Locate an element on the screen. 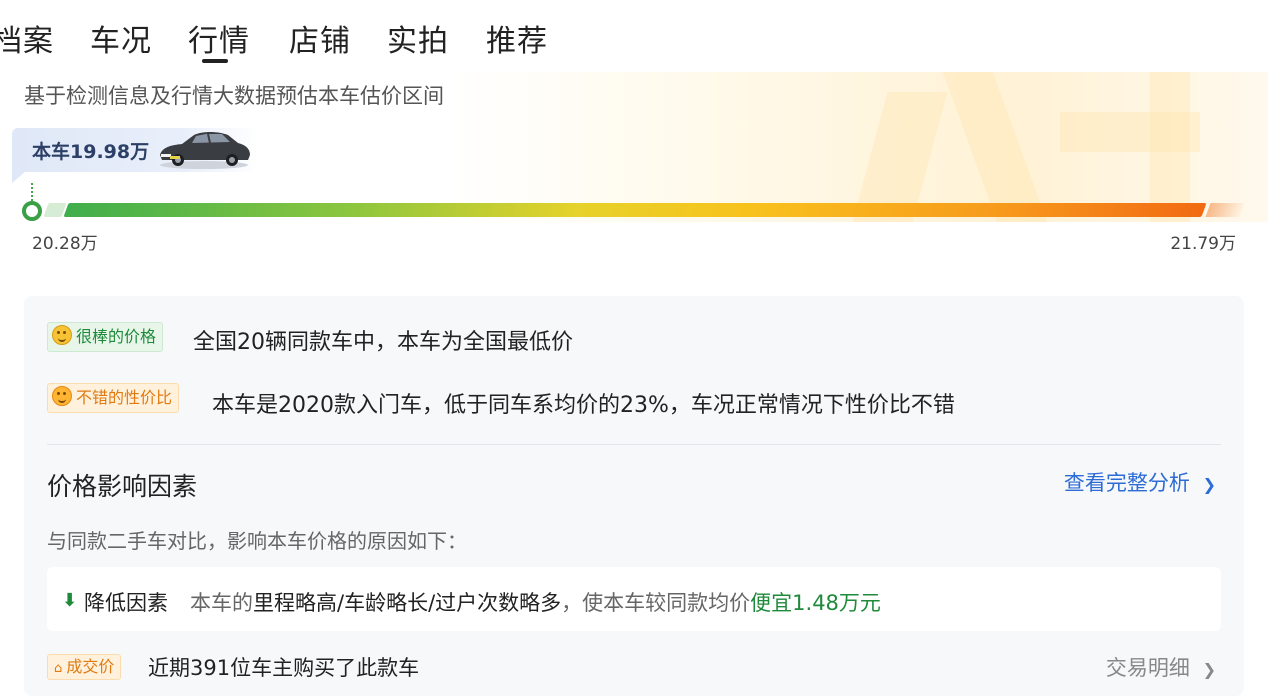  current-price-marker-line is located at coordinates (32, 192).